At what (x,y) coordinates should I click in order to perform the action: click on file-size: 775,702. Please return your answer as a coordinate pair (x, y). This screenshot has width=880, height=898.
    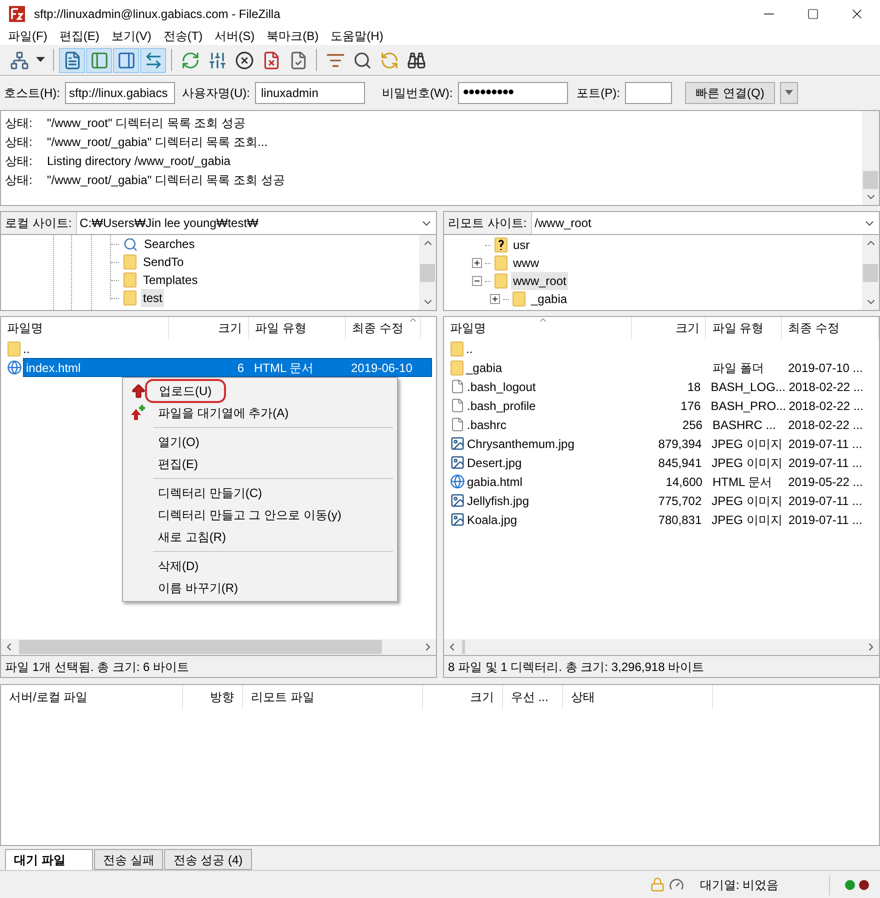
    Looking at the image, I should click on (680, 501).